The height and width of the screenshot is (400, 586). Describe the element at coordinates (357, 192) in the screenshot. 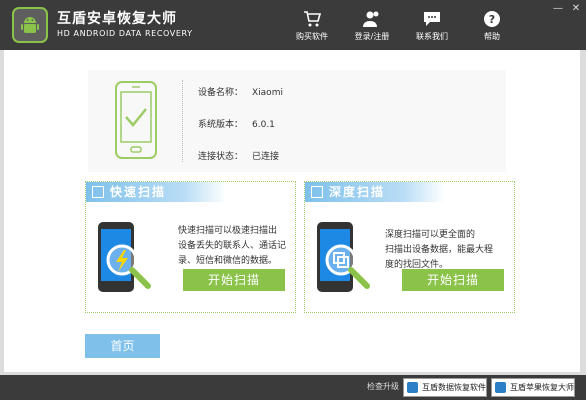

I see `deep-scan-title: 深度扫描` at that location.